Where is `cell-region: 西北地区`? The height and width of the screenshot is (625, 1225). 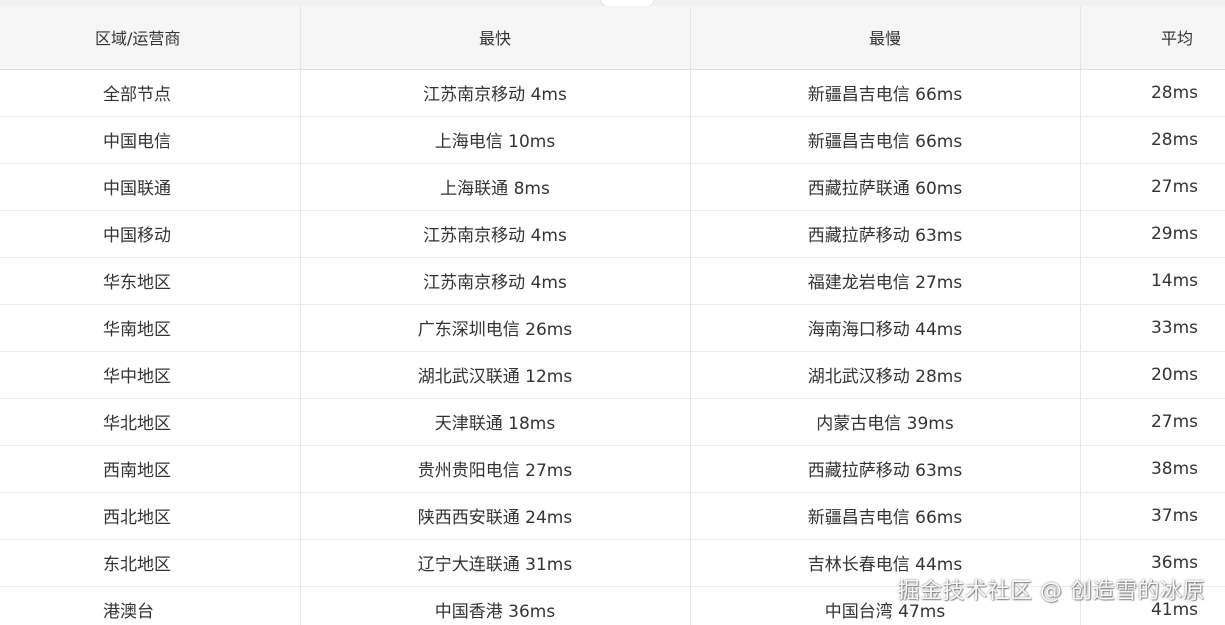
cell-region: 西北地区 is located at coordinates (150, 516).